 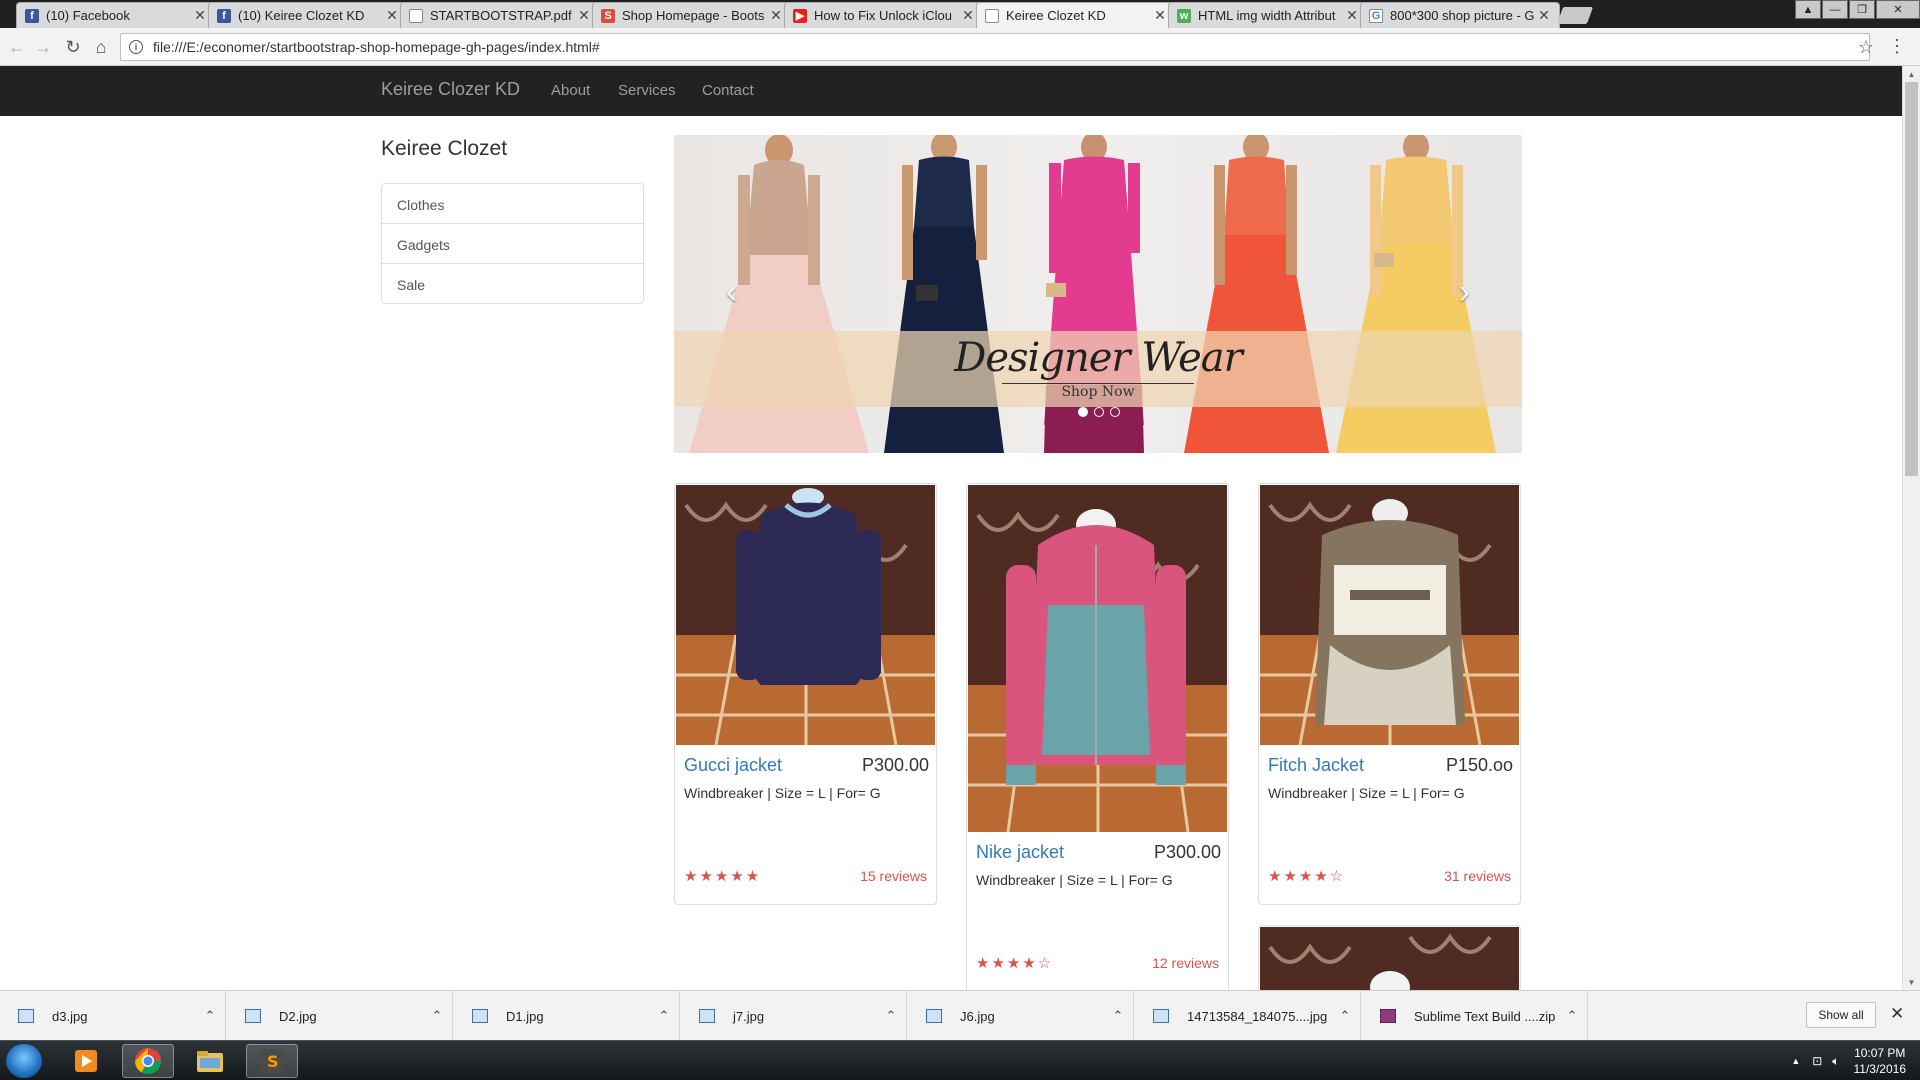 What do you see at coordinates (148, 1061) in the screenshot?
I see `chrome-icon` at bounding box center [148, 1061].